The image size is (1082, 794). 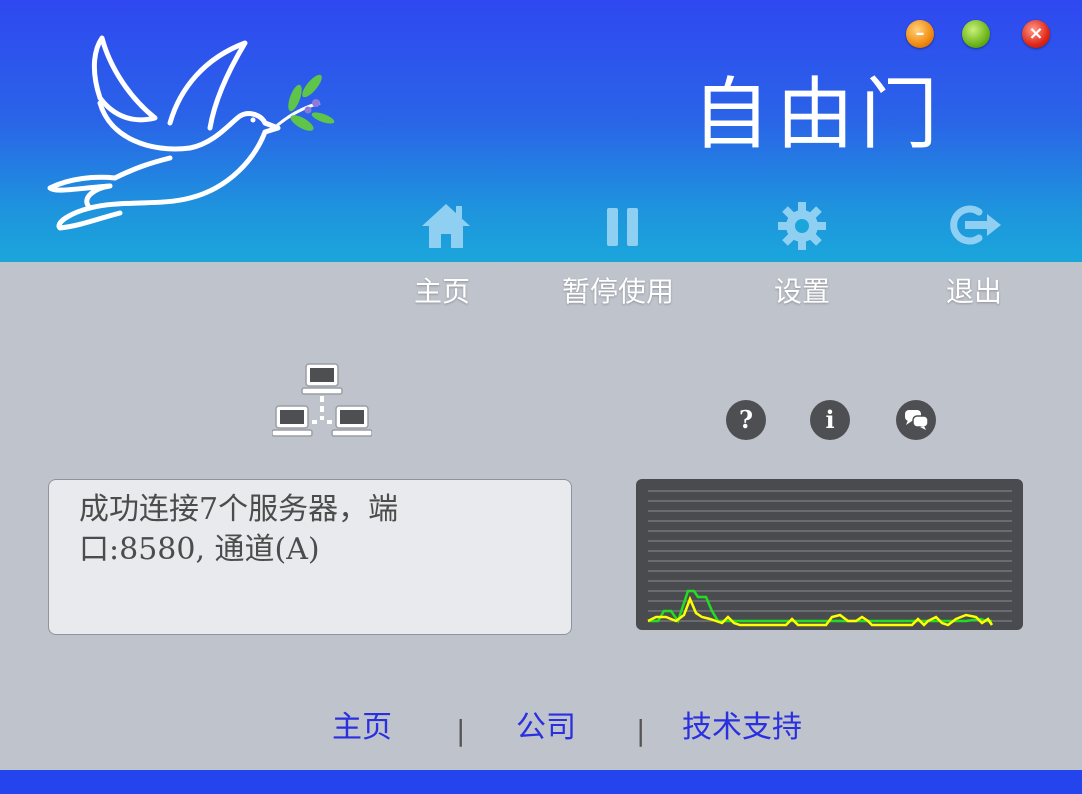 I want to click on toolbar-settings-button, so click(x=802, y=228).